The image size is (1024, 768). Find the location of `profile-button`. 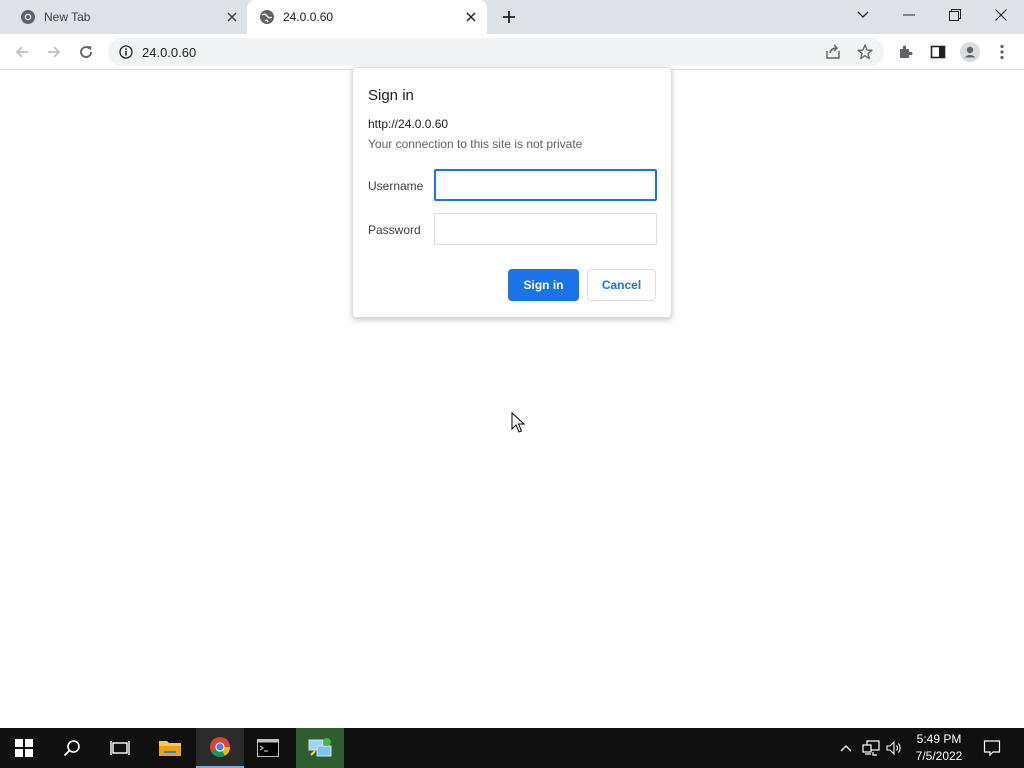

profile-button is located at coordinates (970, 52).